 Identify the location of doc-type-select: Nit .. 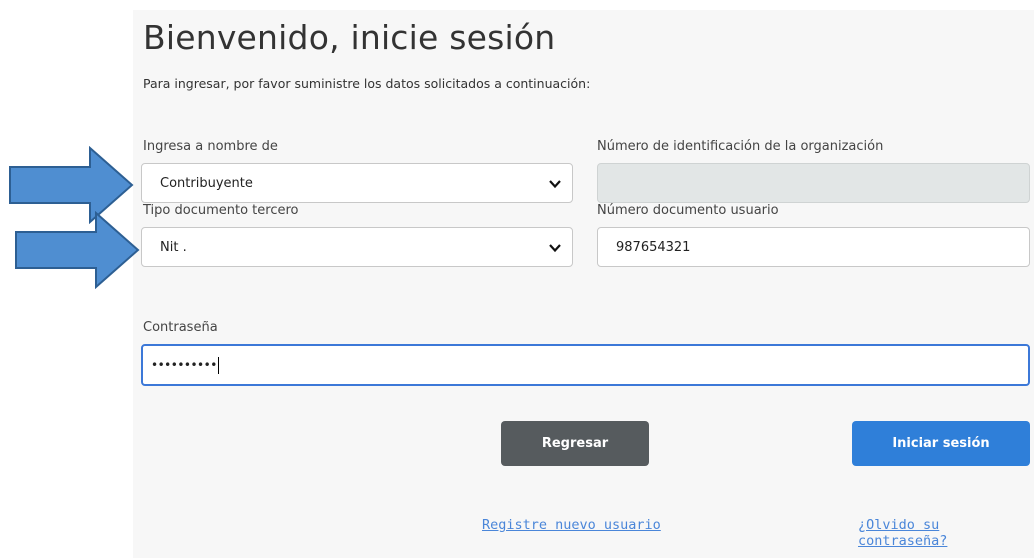
(357, 247).